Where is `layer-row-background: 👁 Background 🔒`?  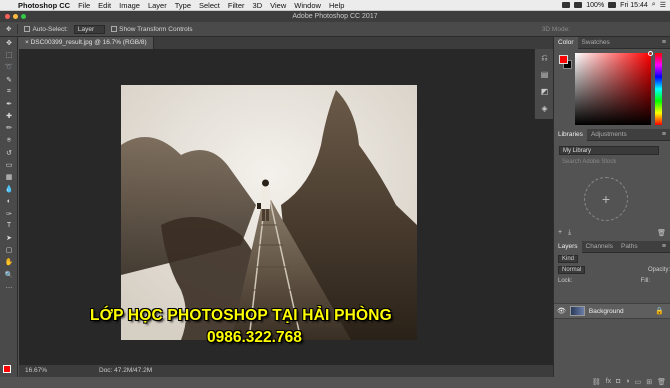 layer-row-background: 👁 Background 🔒 is located at coordinates (612, 311).